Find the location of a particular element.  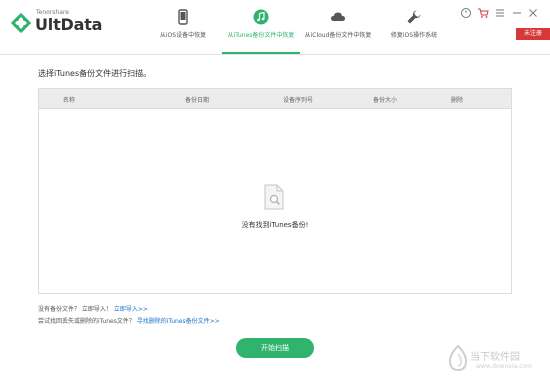

column-name: 名称 is located at coordinates (69, 99).